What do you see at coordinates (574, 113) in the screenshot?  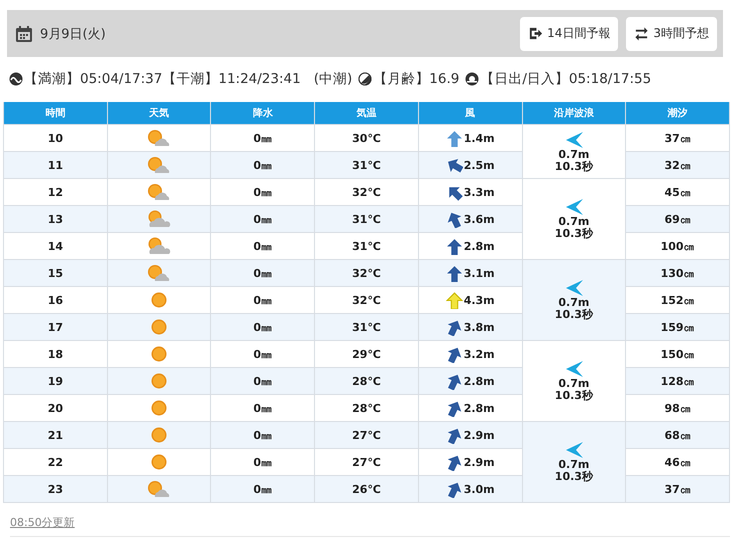 I see `column-header: 沿岸波浪` at bounding box center [574, 113].